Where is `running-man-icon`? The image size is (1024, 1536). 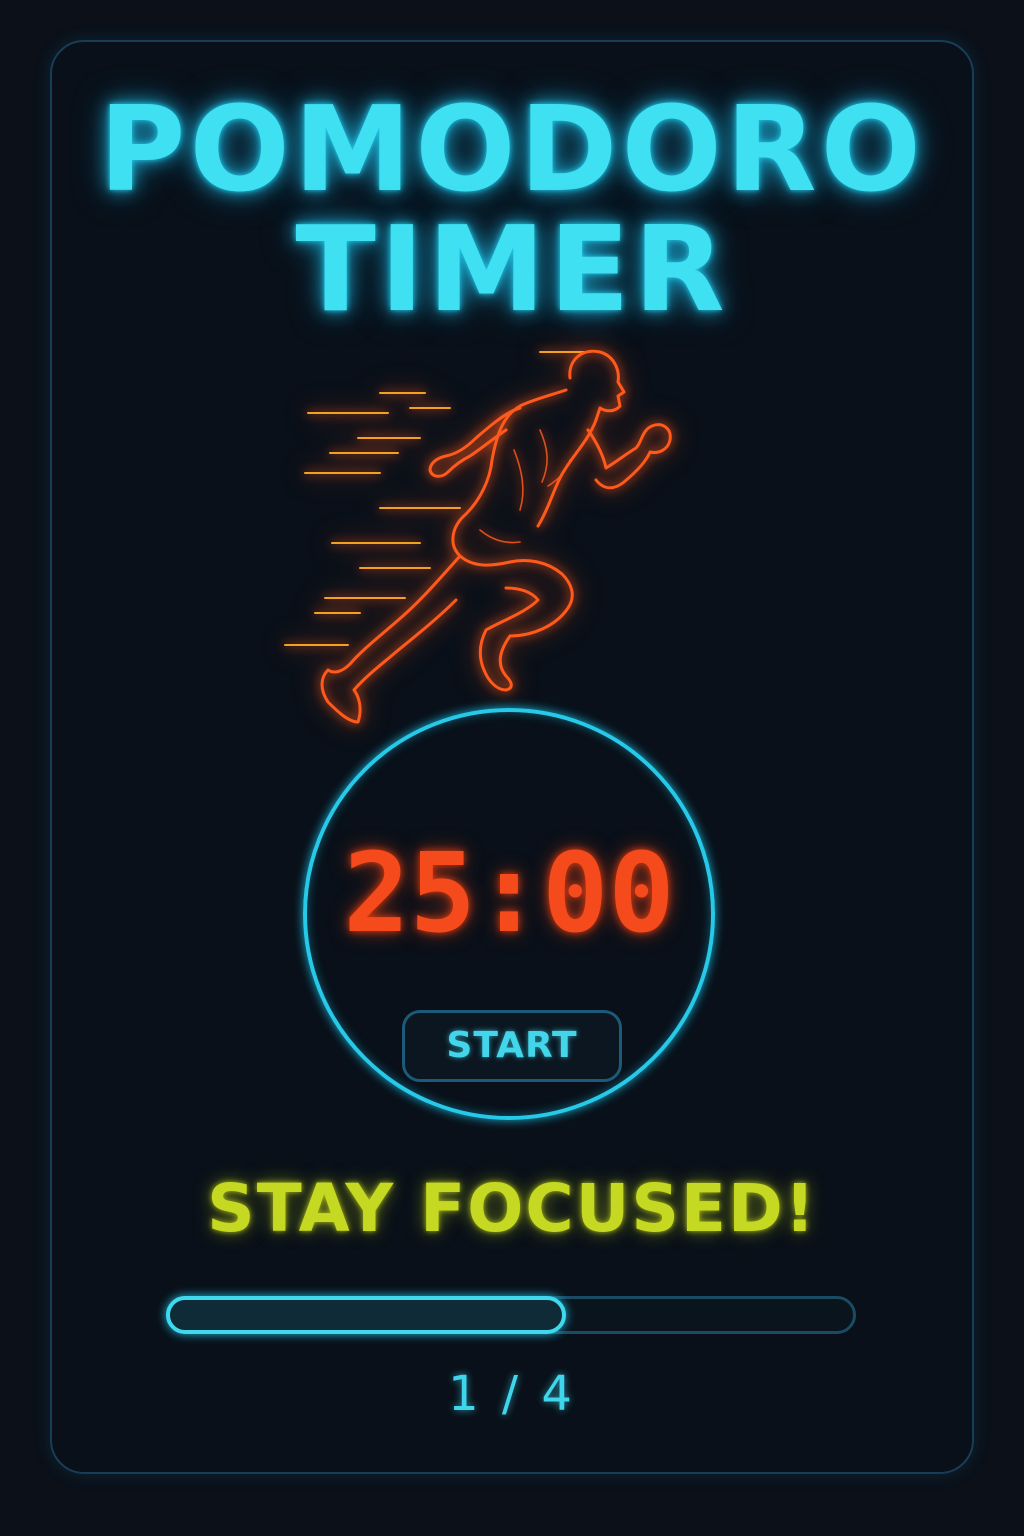 running-man-icon is located at coordinates (485, 530).